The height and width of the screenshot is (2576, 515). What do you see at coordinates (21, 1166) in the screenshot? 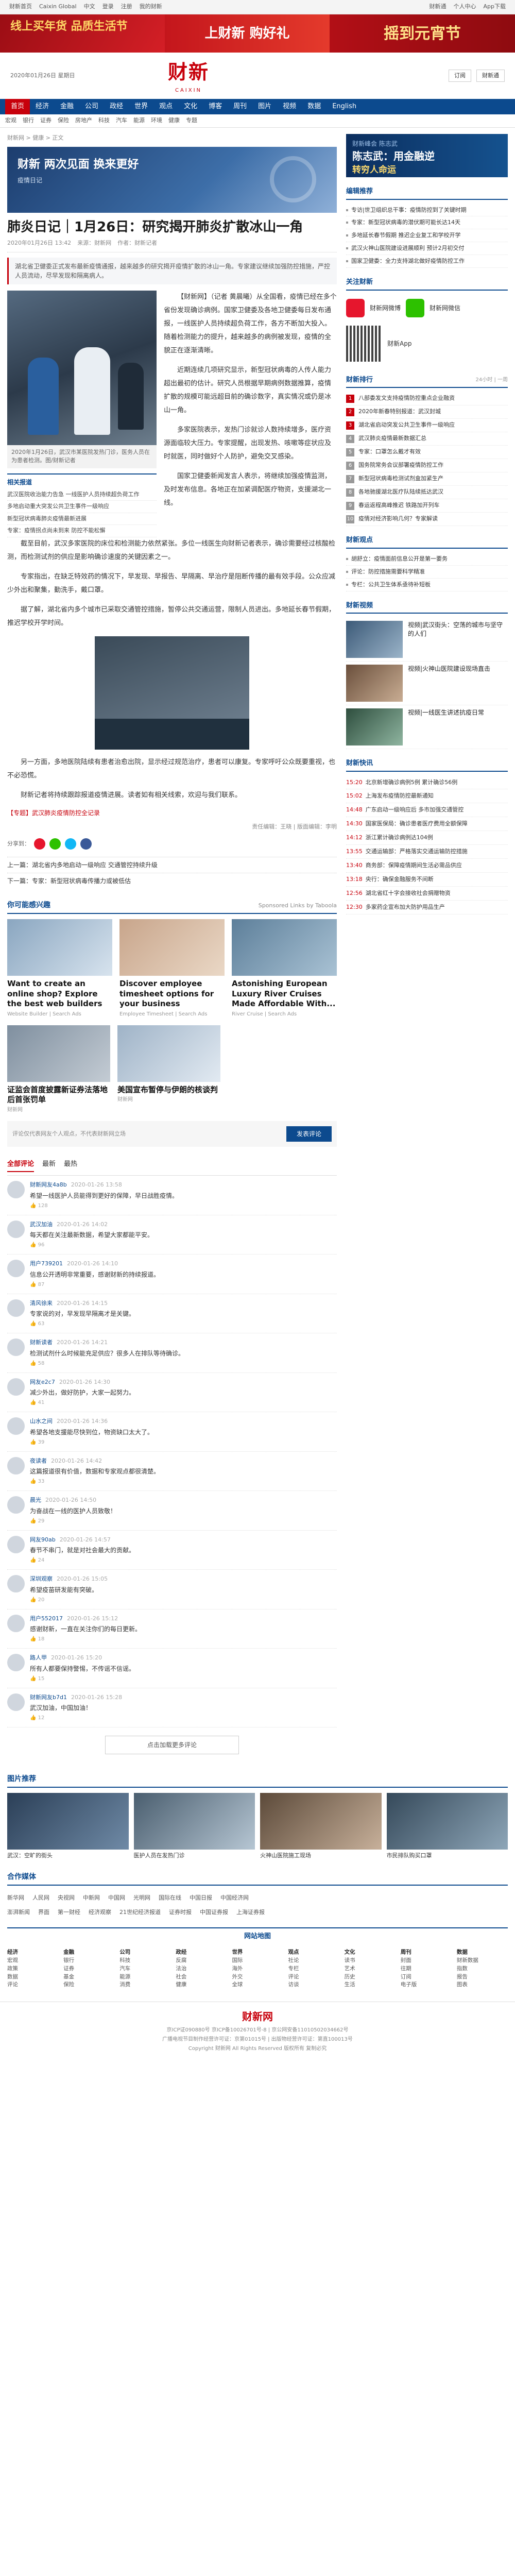
I see `tab-all-comments: 全部评论` at bounding box center [21, 1166].